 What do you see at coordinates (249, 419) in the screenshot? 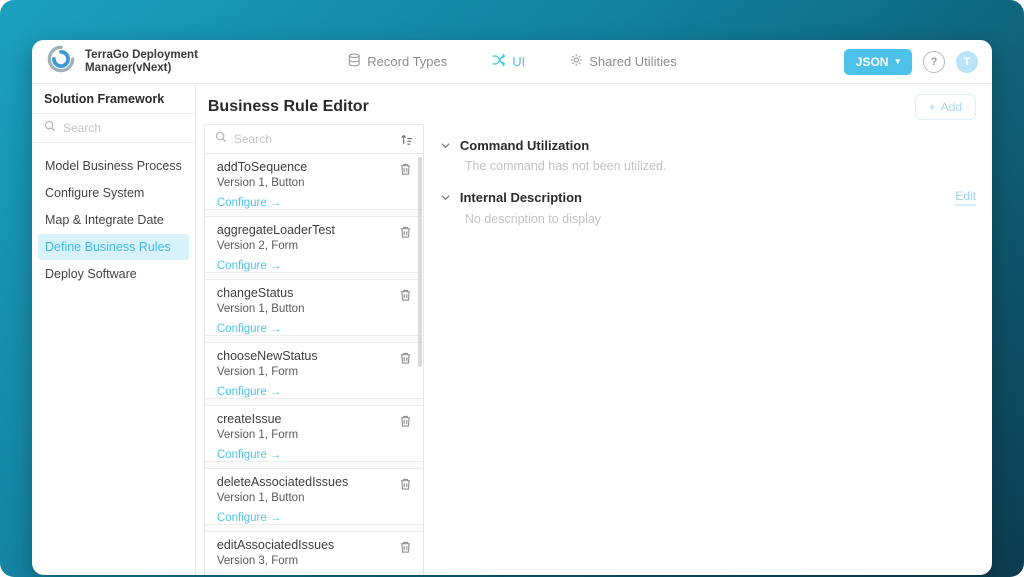
I see `rule-name: createIssue` at bounding box center [249, 419].